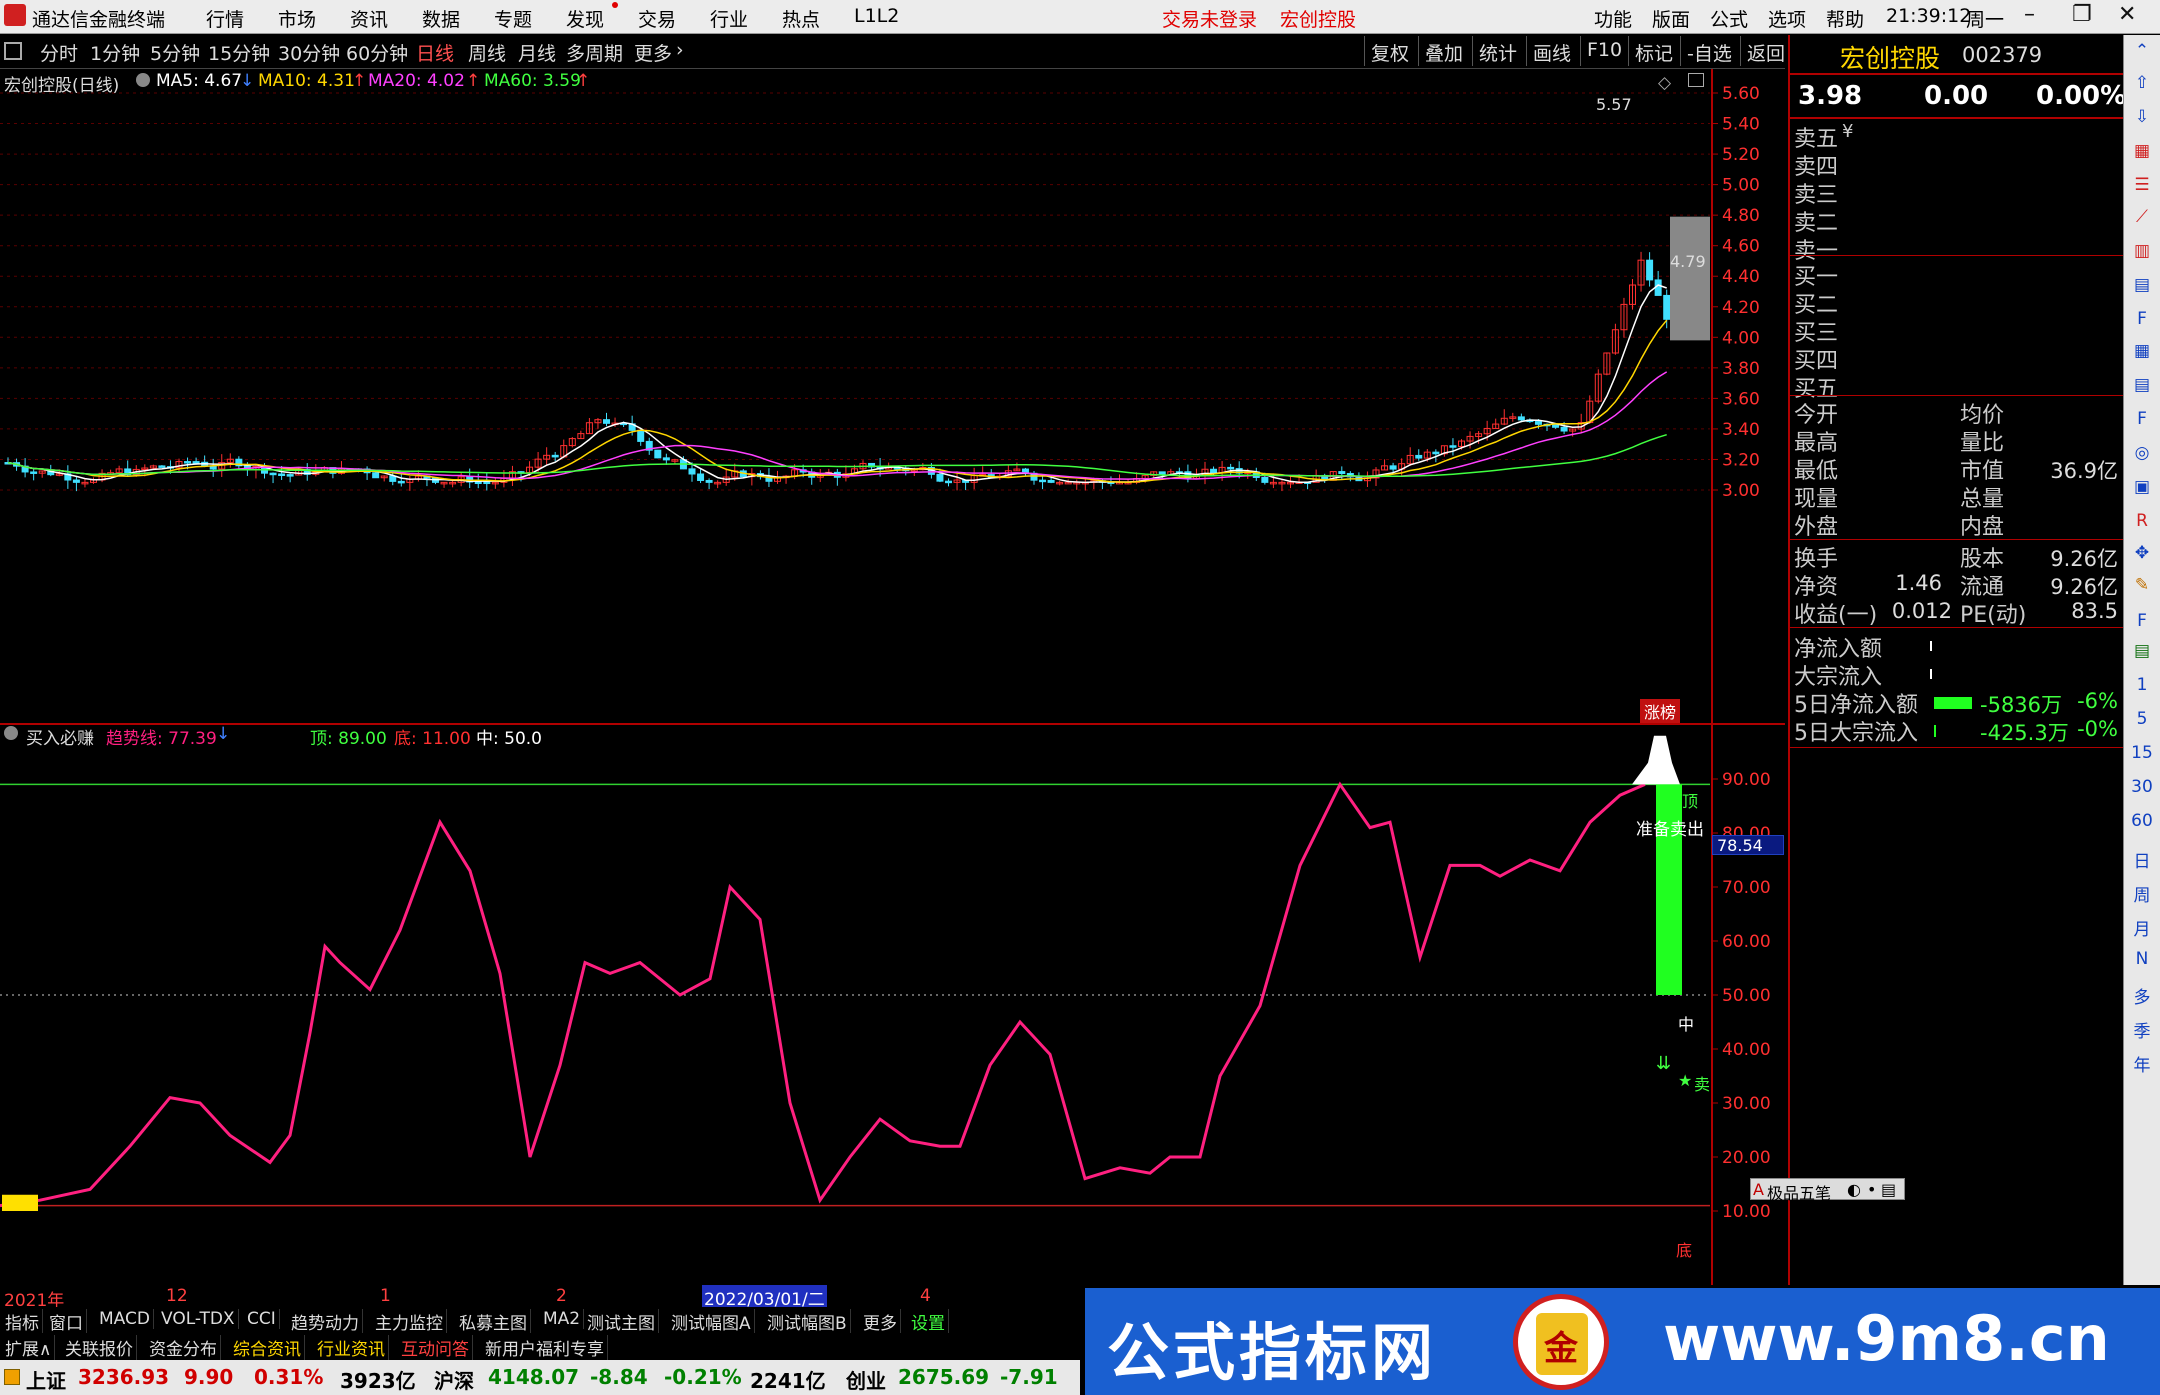  What do you see at coordinates (435, 52) in the screenshot?
I see `tab-period-active: 日线` at bounding box center [435, 52].